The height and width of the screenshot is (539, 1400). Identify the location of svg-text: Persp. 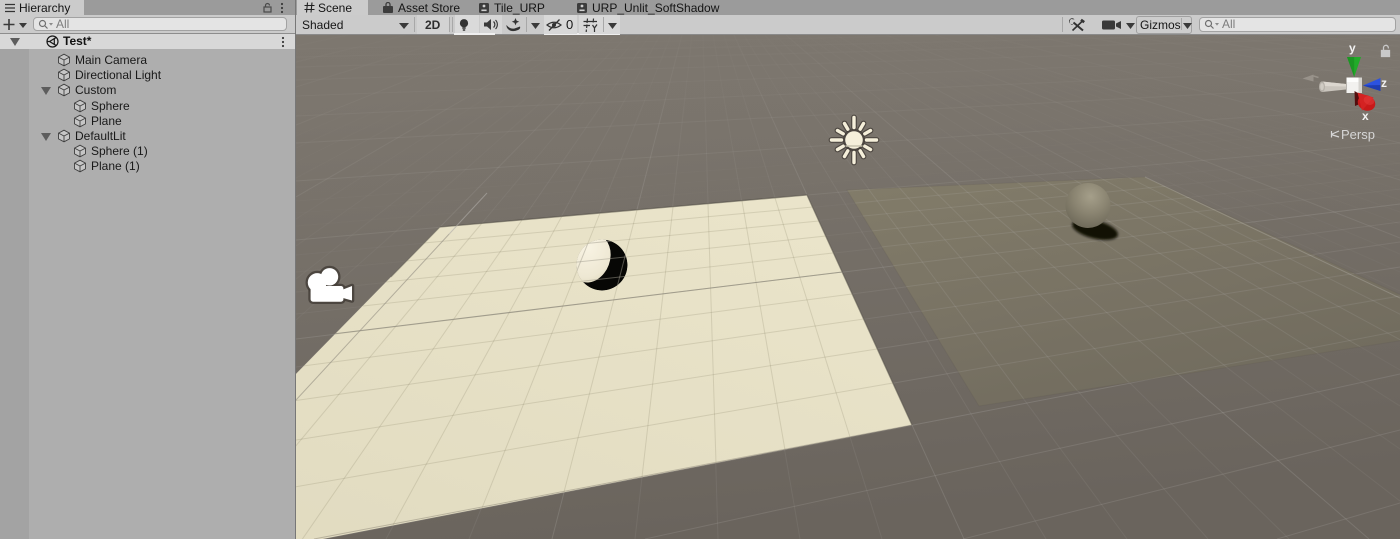
(1358, 134).